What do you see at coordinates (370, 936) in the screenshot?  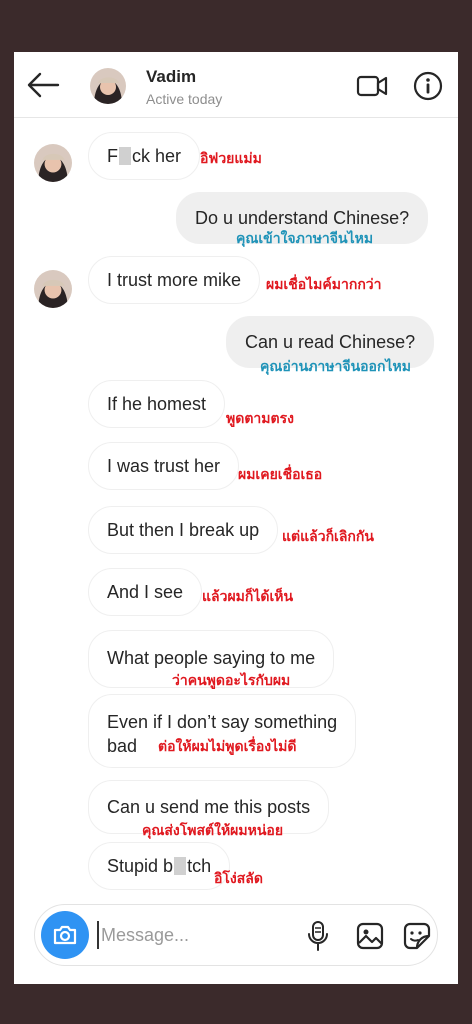 I see `image-gallery-icon` at bounding box center [370, 936].